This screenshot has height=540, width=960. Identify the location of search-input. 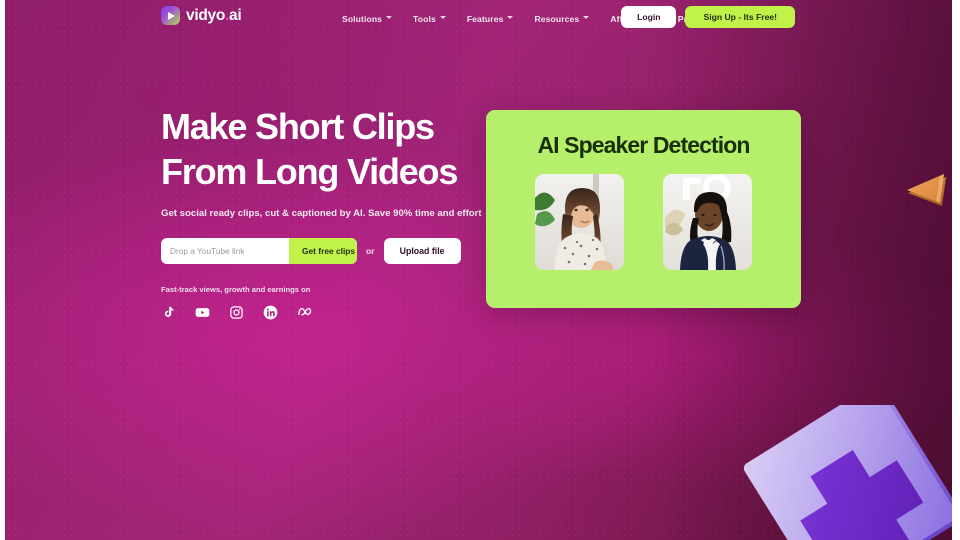
(225, 251).